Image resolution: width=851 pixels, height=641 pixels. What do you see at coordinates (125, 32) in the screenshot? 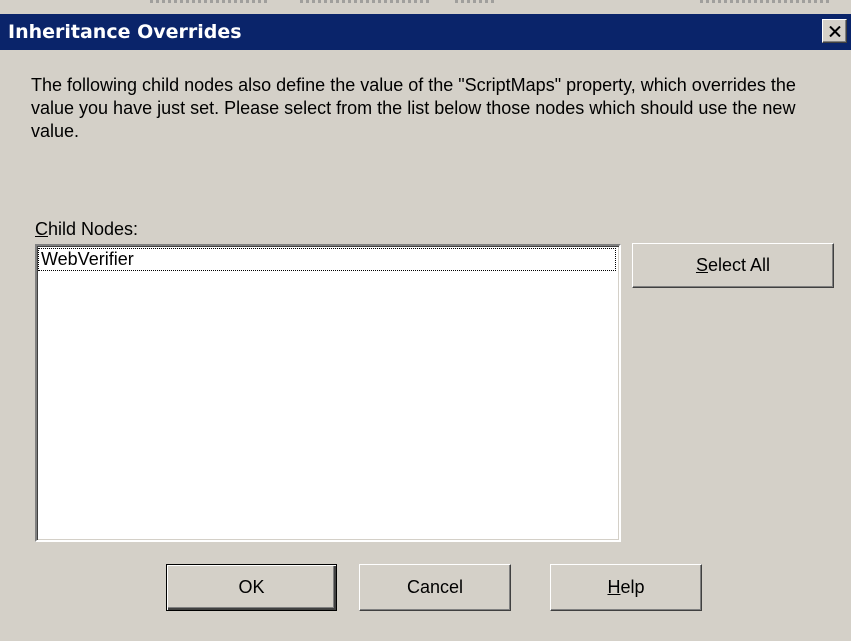
I see `dialog-title: Inheritance Overrides` at bounding box center [125, 32].